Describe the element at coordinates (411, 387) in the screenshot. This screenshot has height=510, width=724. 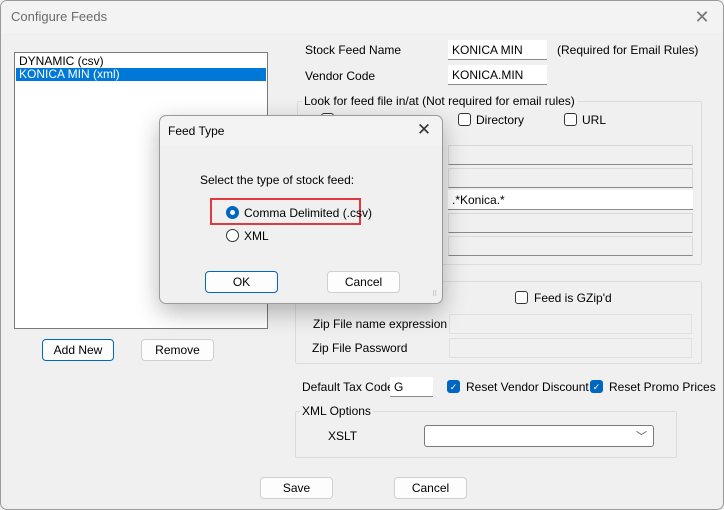
I see `default-tax-code-input` at that location.